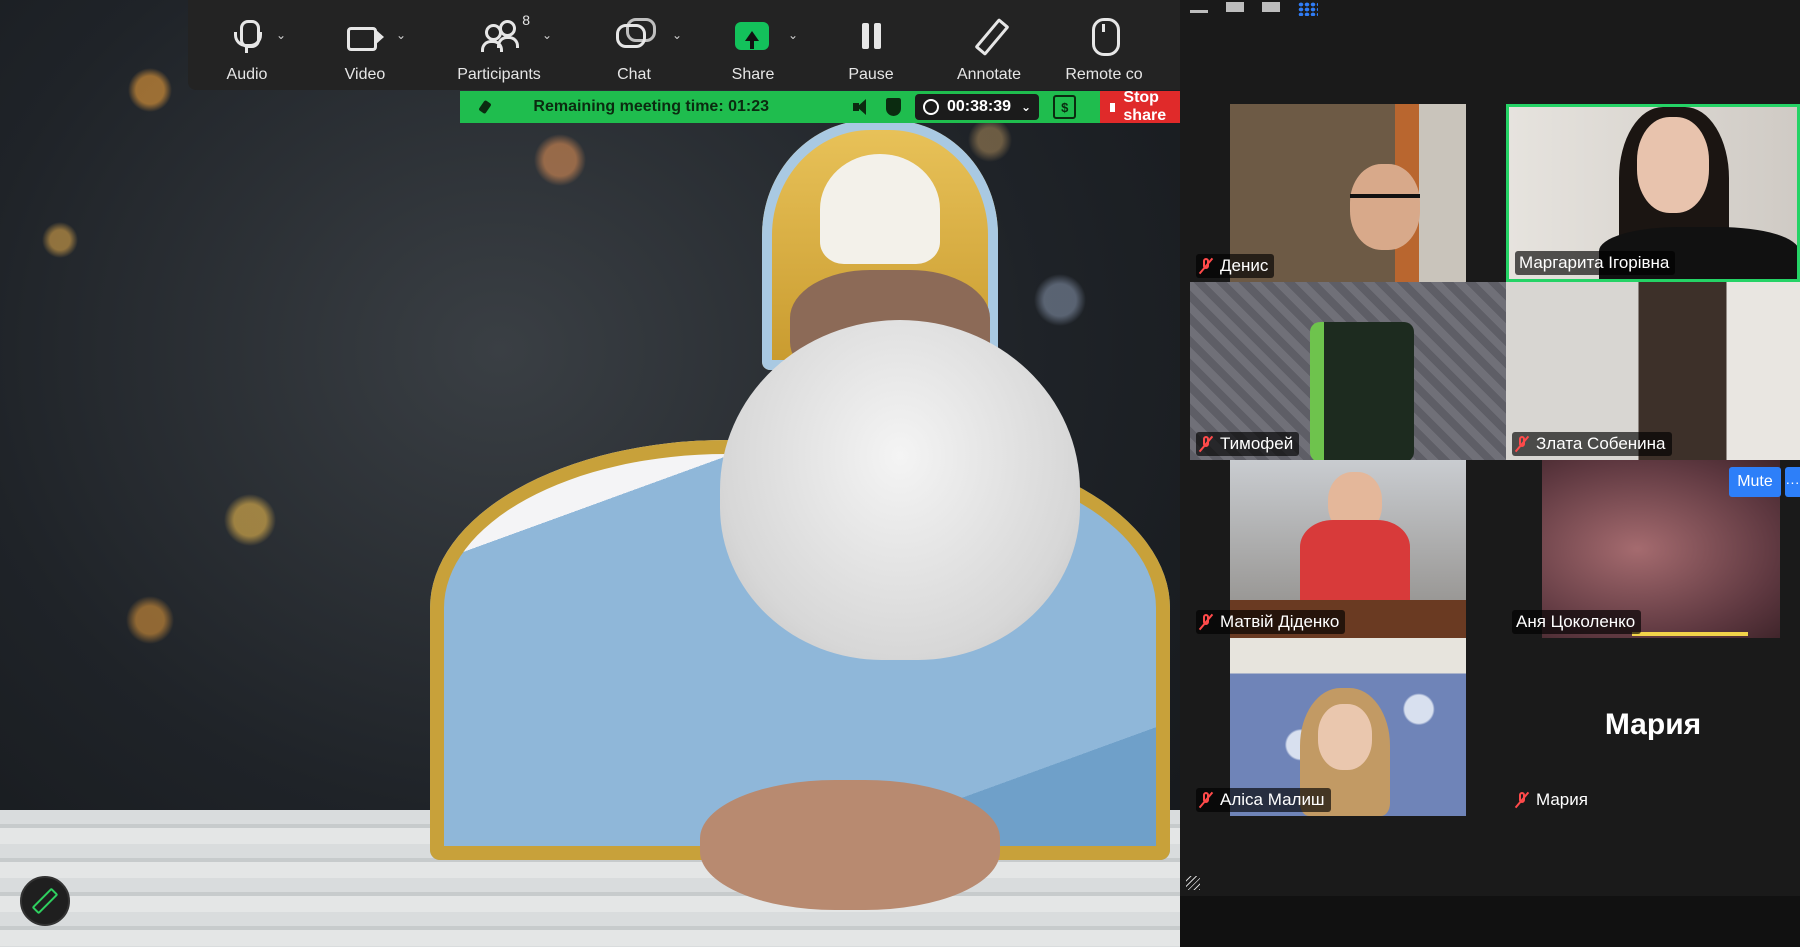 The height and width of the screenshot is (947, 1800). Describe the element at coordinates (247, 36) in the screenshot. I see `microphone-icon` at that location.